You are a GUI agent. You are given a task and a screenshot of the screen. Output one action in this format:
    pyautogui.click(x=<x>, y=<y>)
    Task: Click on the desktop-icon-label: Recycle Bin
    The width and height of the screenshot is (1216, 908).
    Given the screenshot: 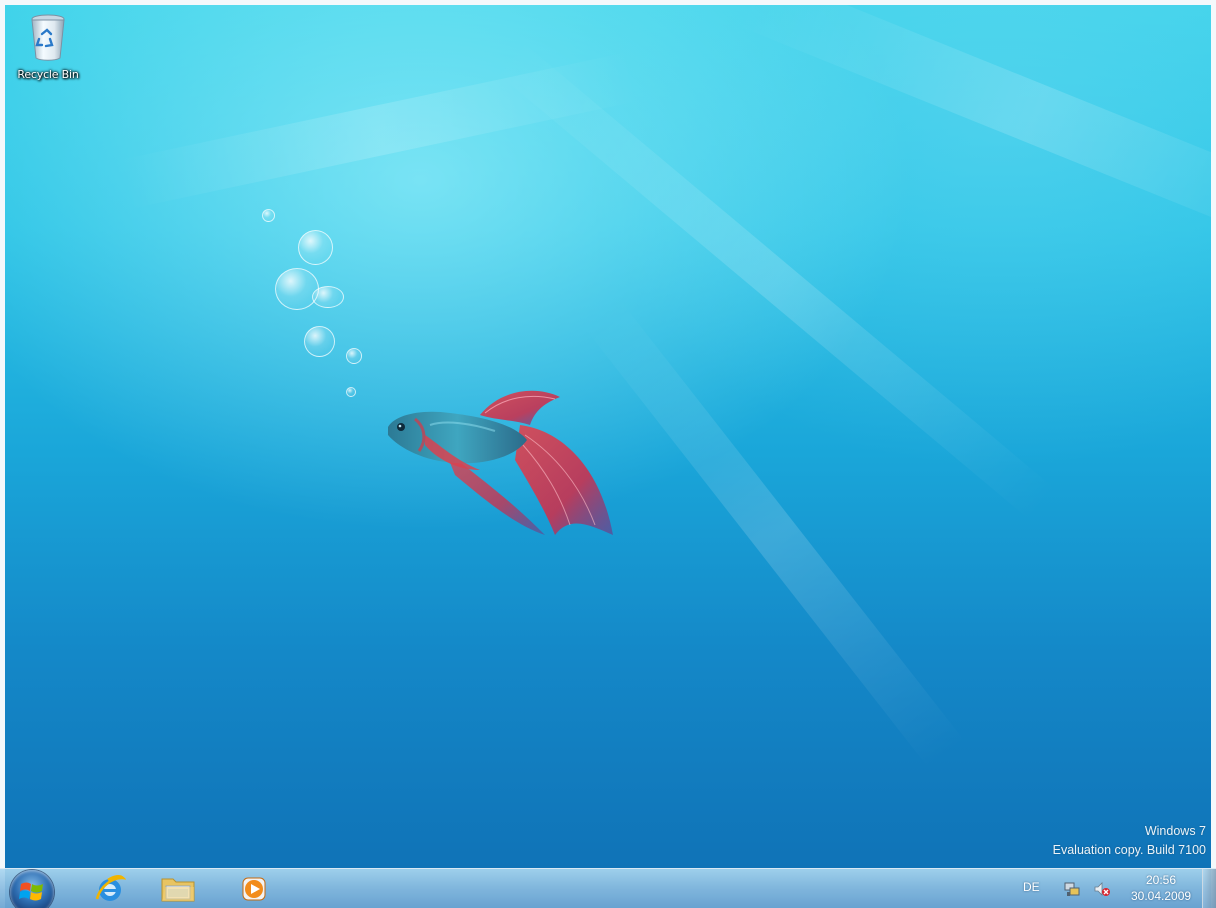 What is the action you would take?
    pyautogui.click(x=48, y=74)
    